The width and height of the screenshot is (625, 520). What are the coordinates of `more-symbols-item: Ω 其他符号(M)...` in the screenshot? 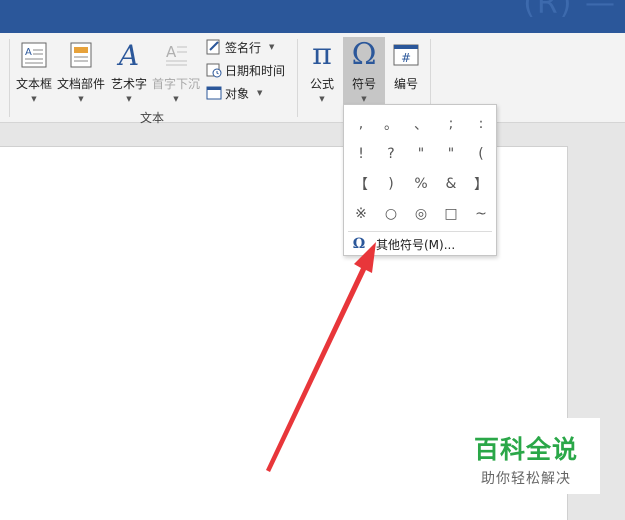 It's located at (420, 244).